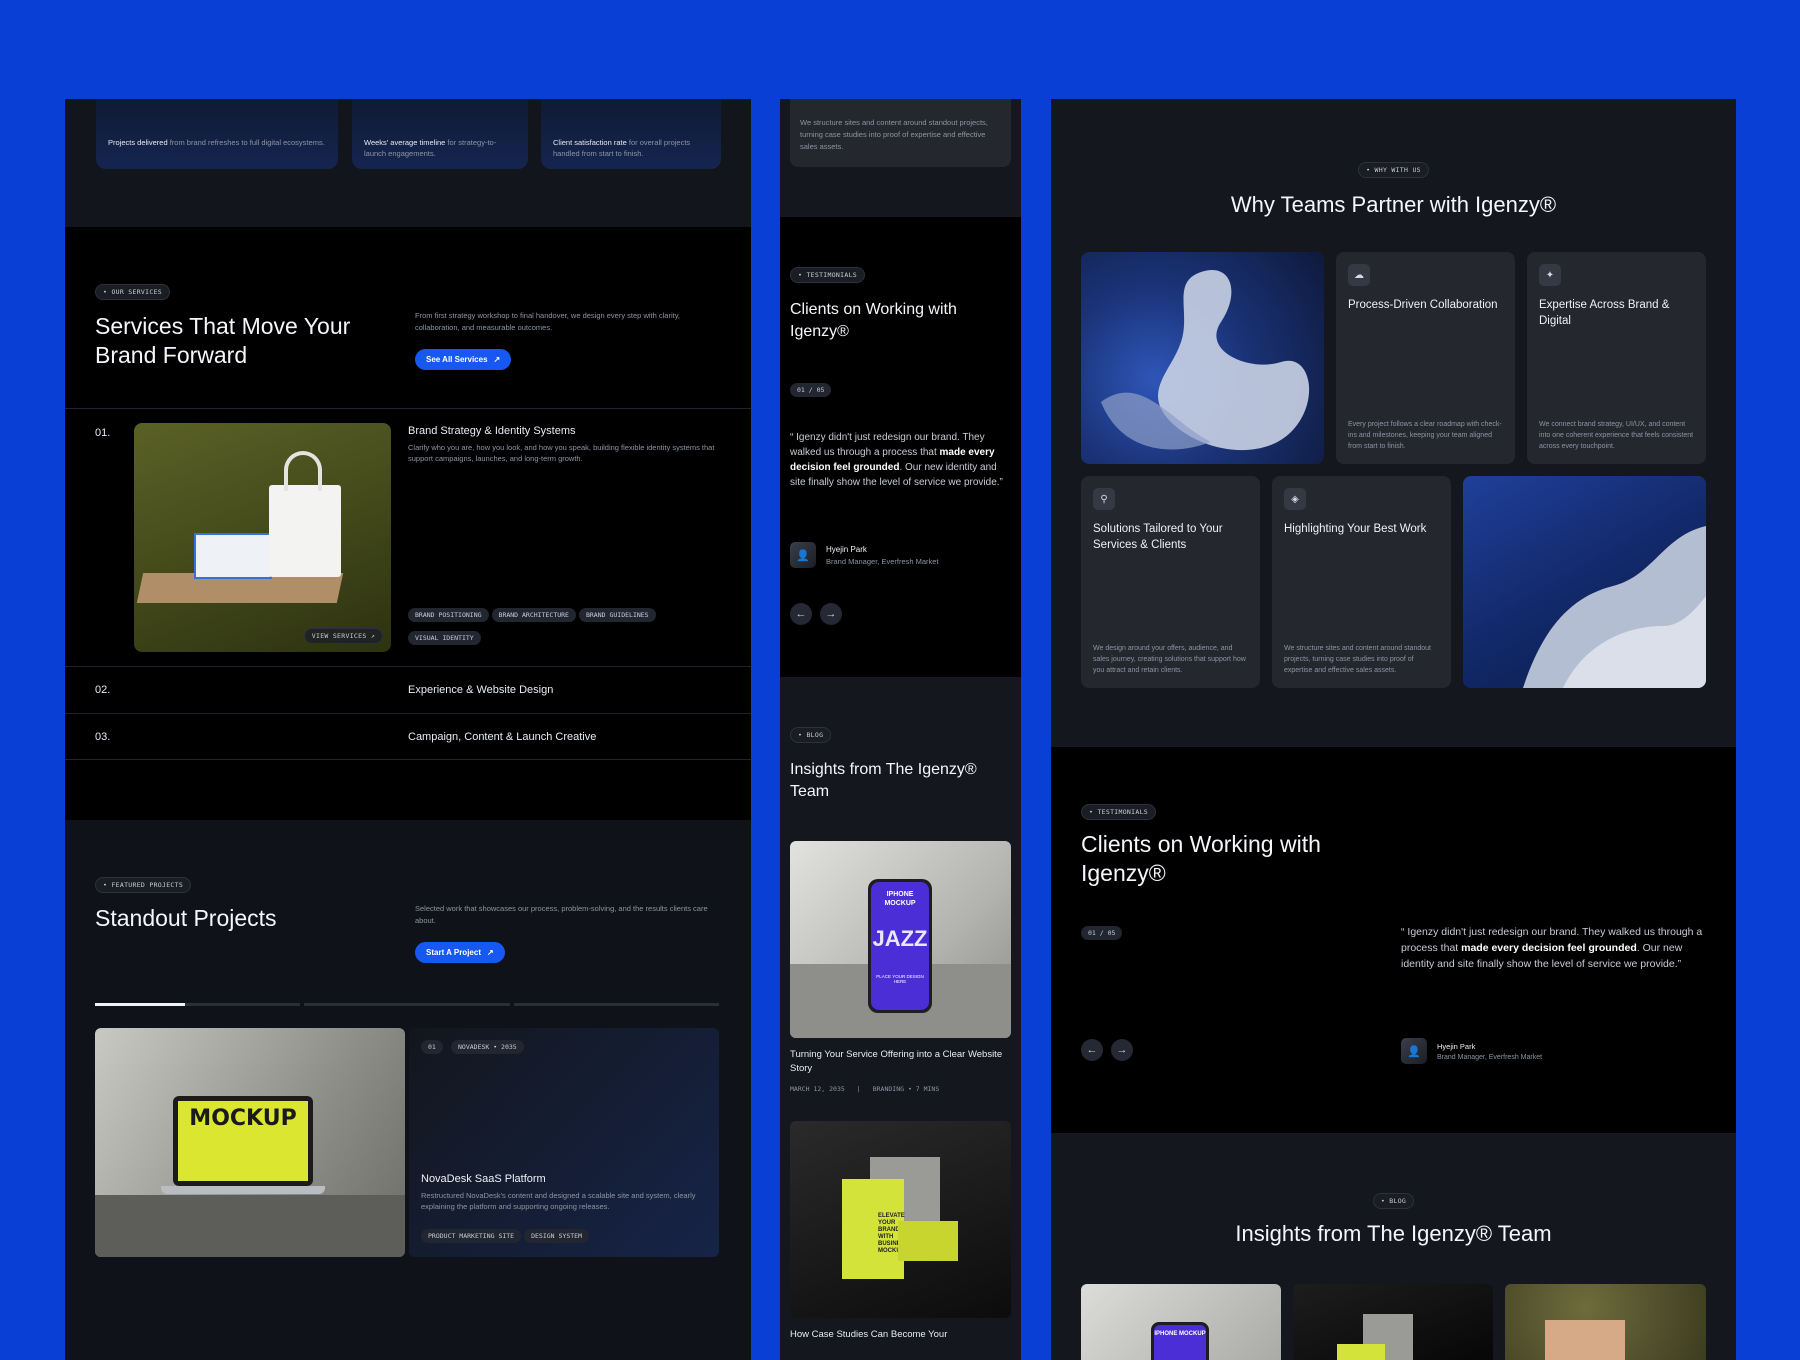  Describe the element at coordinates (817, 1089) in the screenshot. I see `post-date: MARCH 12, 2035` at that location.